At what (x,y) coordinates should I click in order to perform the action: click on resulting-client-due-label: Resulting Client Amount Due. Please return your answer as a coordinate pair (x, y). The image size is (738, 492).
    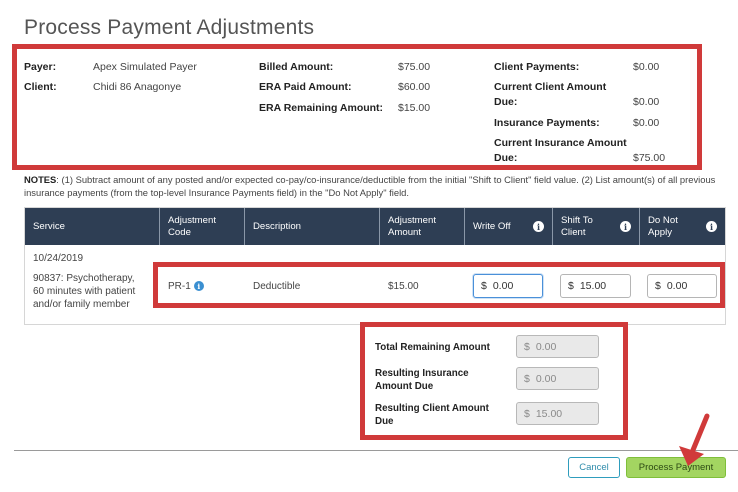
    Looking at the image, I should click on (432, 415).